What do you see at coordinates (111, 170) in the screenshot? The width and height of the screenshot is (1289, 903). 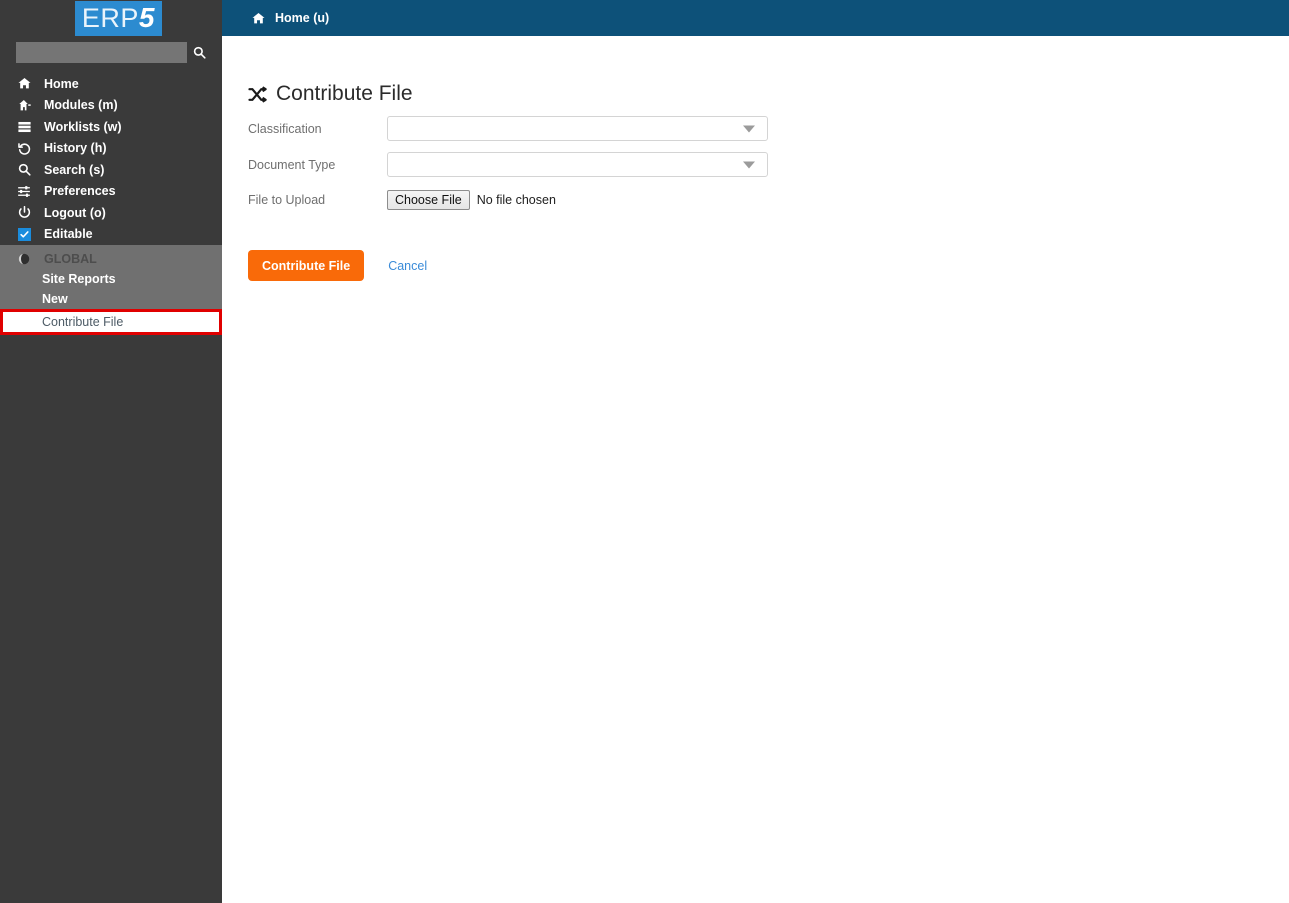 I see `sidebar-item-search: Search (s)` at bounding box center [111, 170].